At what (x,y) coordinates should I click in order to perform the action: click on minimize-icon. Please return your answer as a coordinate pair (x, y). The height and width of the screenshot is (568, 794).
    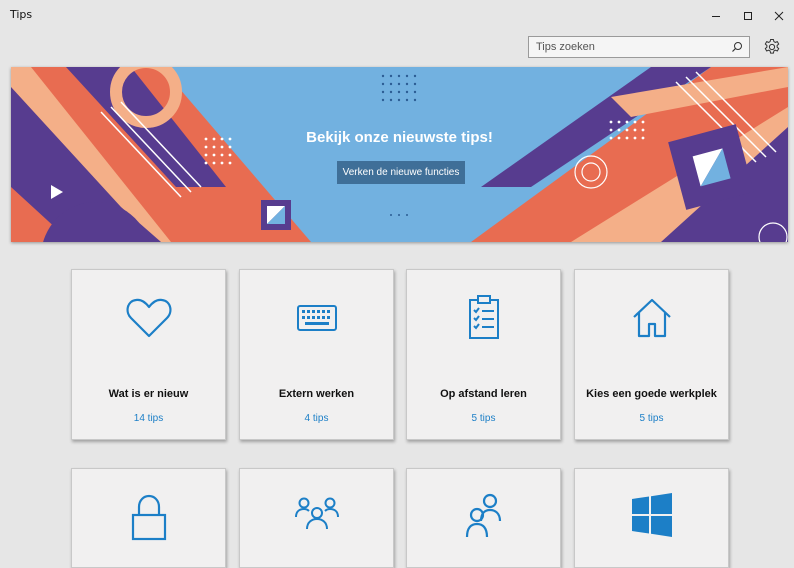
    Looking at the image, I should click on (716, 16).